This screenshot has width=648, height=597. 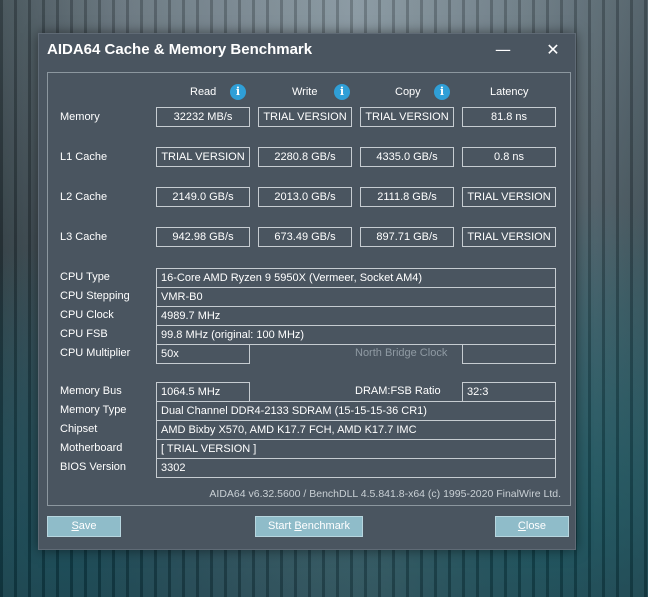 What do you see at coordinates (87, 315) in the screenshot?
I see `cpu-clock-label: CPU Clock` at bounding box center [87, 315].